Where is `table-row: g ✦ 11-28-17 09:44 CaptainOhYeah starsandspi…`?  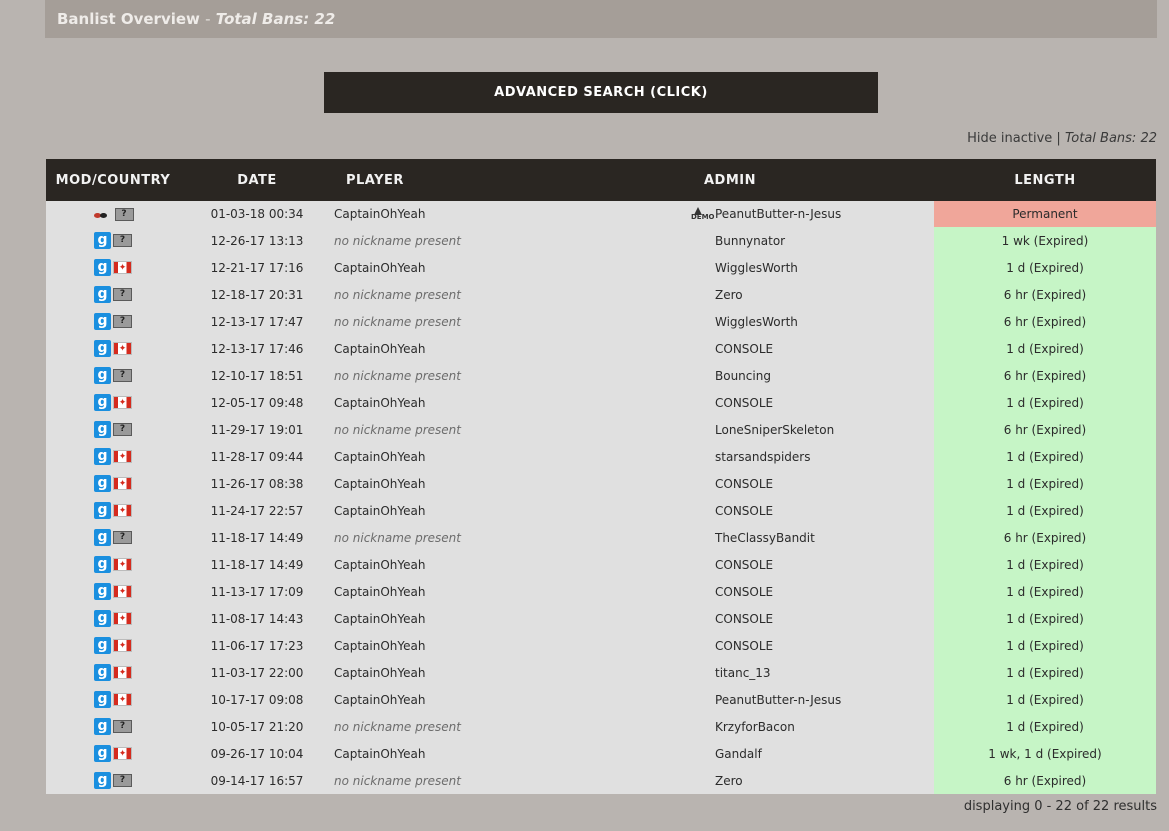 table-row: g ✦ 11-28-17 09:44 CaptainOhYeah starsandspi… is located at coordinates (601, 456).